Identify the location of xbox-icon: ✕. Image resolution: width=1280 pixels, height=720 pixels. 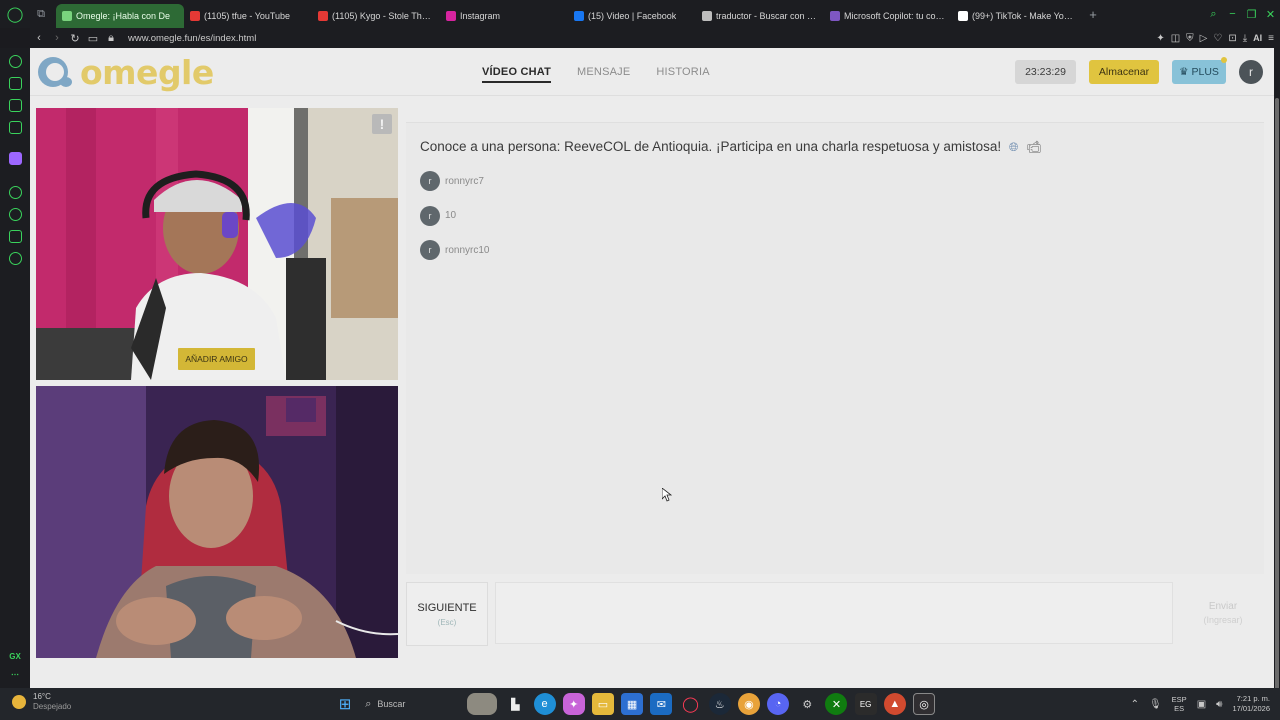
(836, 704).